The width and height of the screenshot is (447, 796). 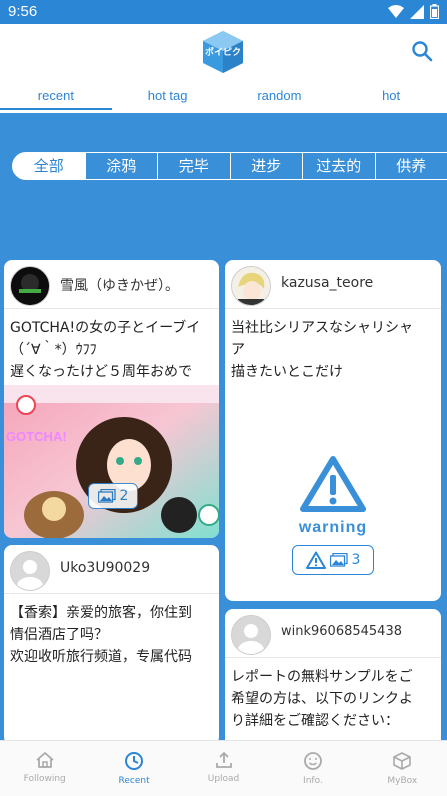 What do you see at coordinates (111, 328) in the screenshot?
I see `post-text-line: GOTCHA!の女の子とイーブイ` at bounding box center [111, 328].